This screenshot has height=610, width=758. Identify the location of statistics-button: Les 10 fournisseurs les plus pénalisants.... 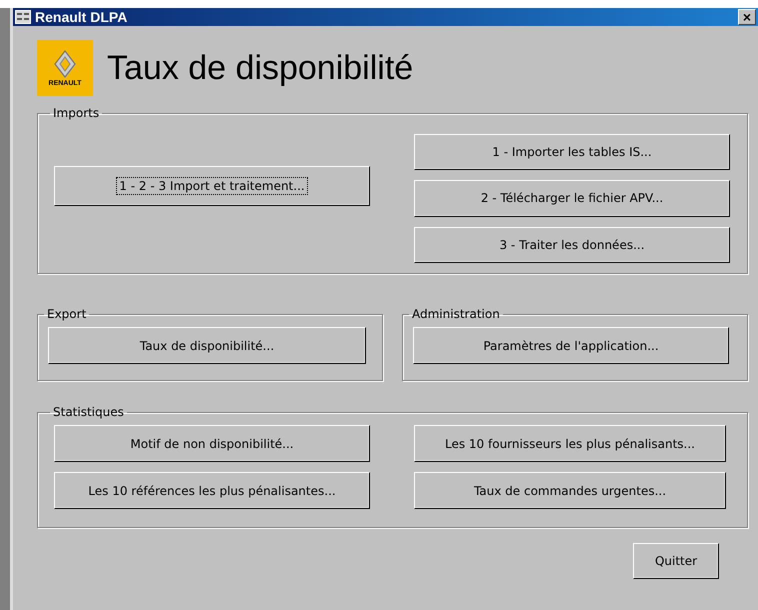
(570, 443).